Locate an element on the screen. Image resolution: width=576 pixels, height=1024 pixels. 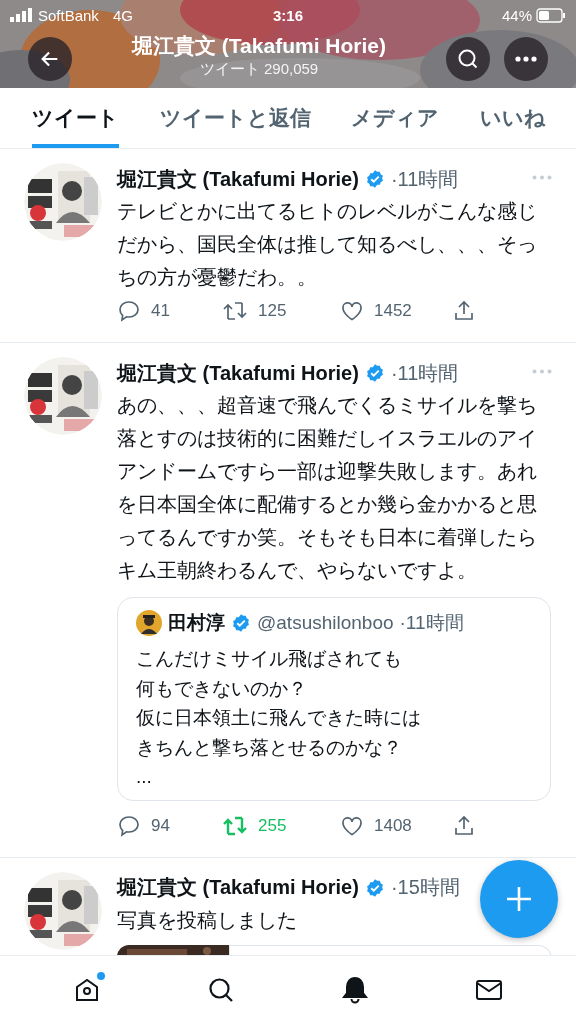
clock-time: 3:16 is located at coordinates (288, 15).